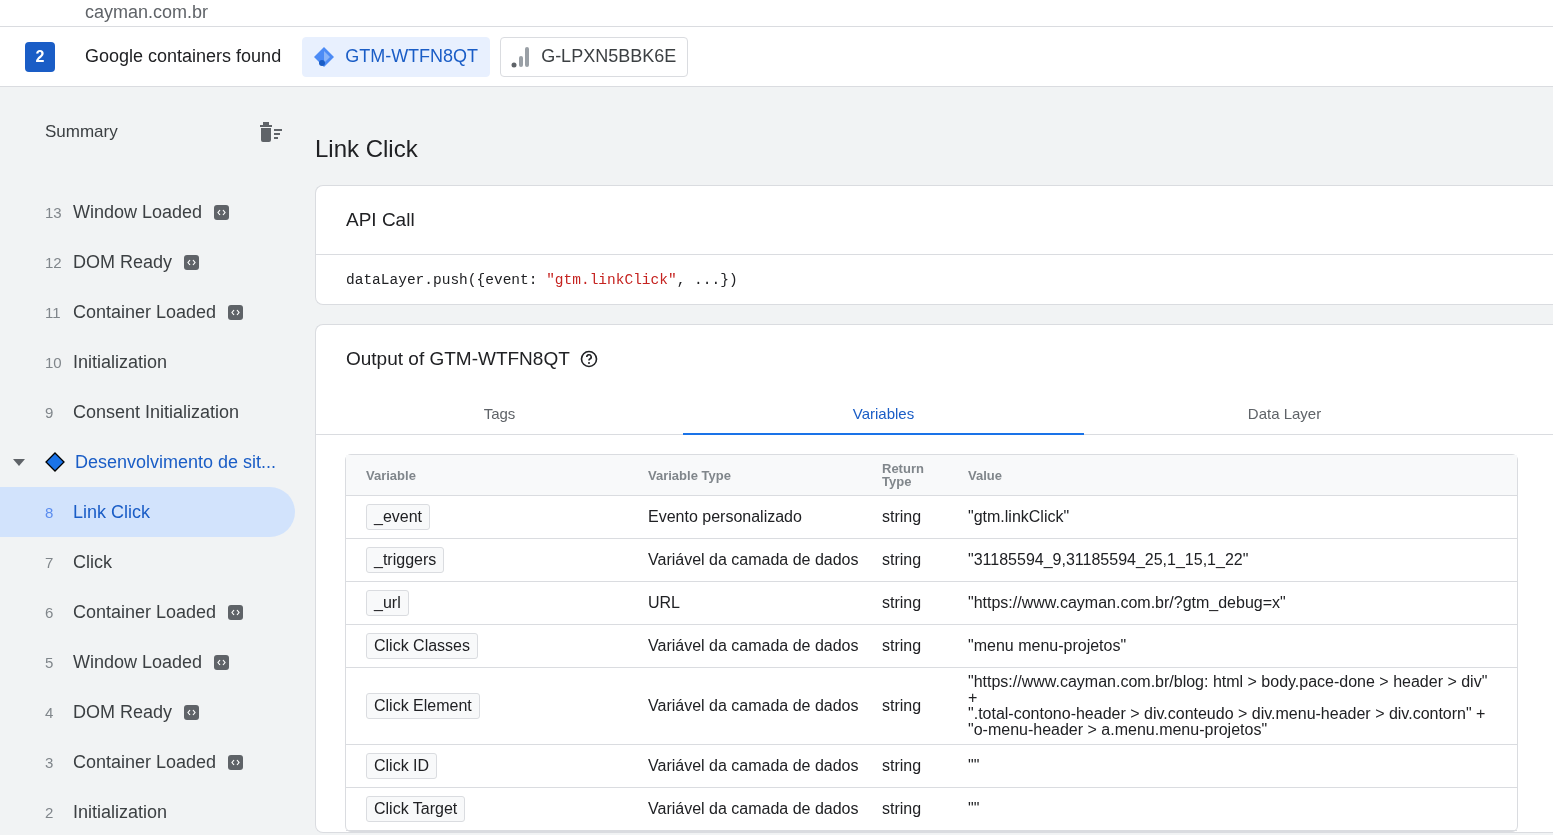  Describe the element at coordinates (416, 809) in the screenshot. I see `variable-name: Click Target` at that location.